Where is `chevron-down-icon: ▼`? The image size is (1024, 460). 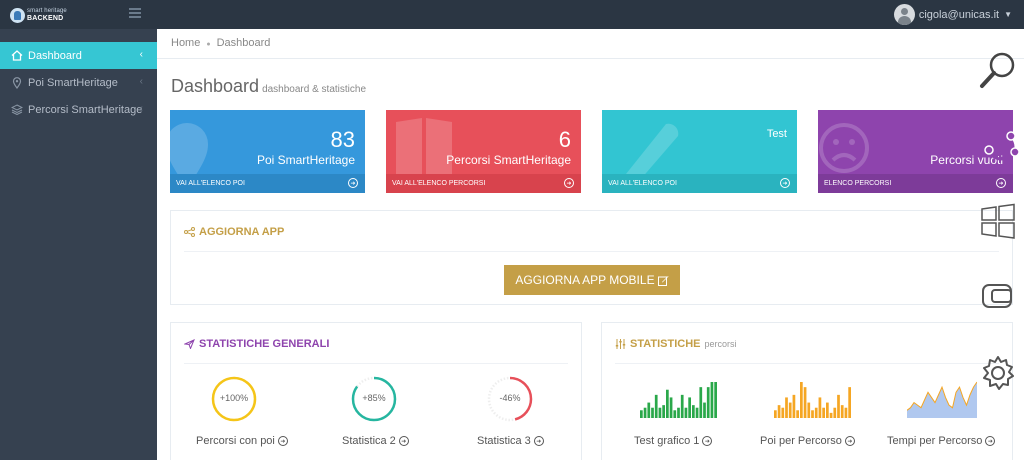 chevron-down-icon: ▼ is located at coordinates (1008, 14).